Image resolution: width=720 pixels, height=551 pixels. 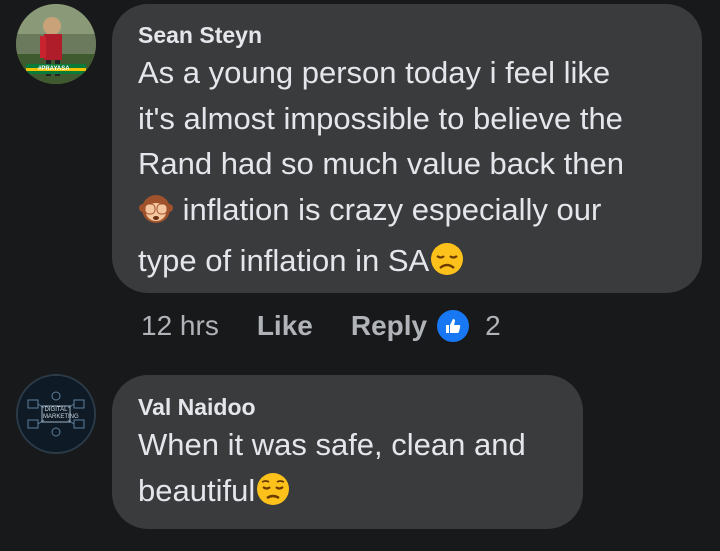 I want to click on like-button: Like, so click(x=285, y=326).